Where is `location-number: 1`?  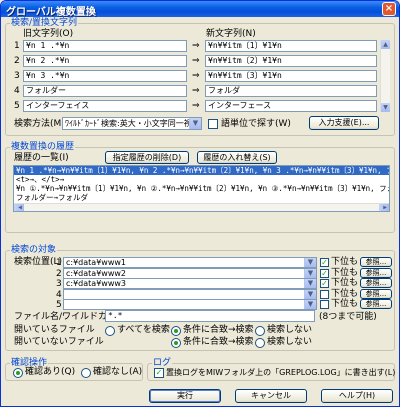 location-number: 1 is located at coordinates (59, 263).